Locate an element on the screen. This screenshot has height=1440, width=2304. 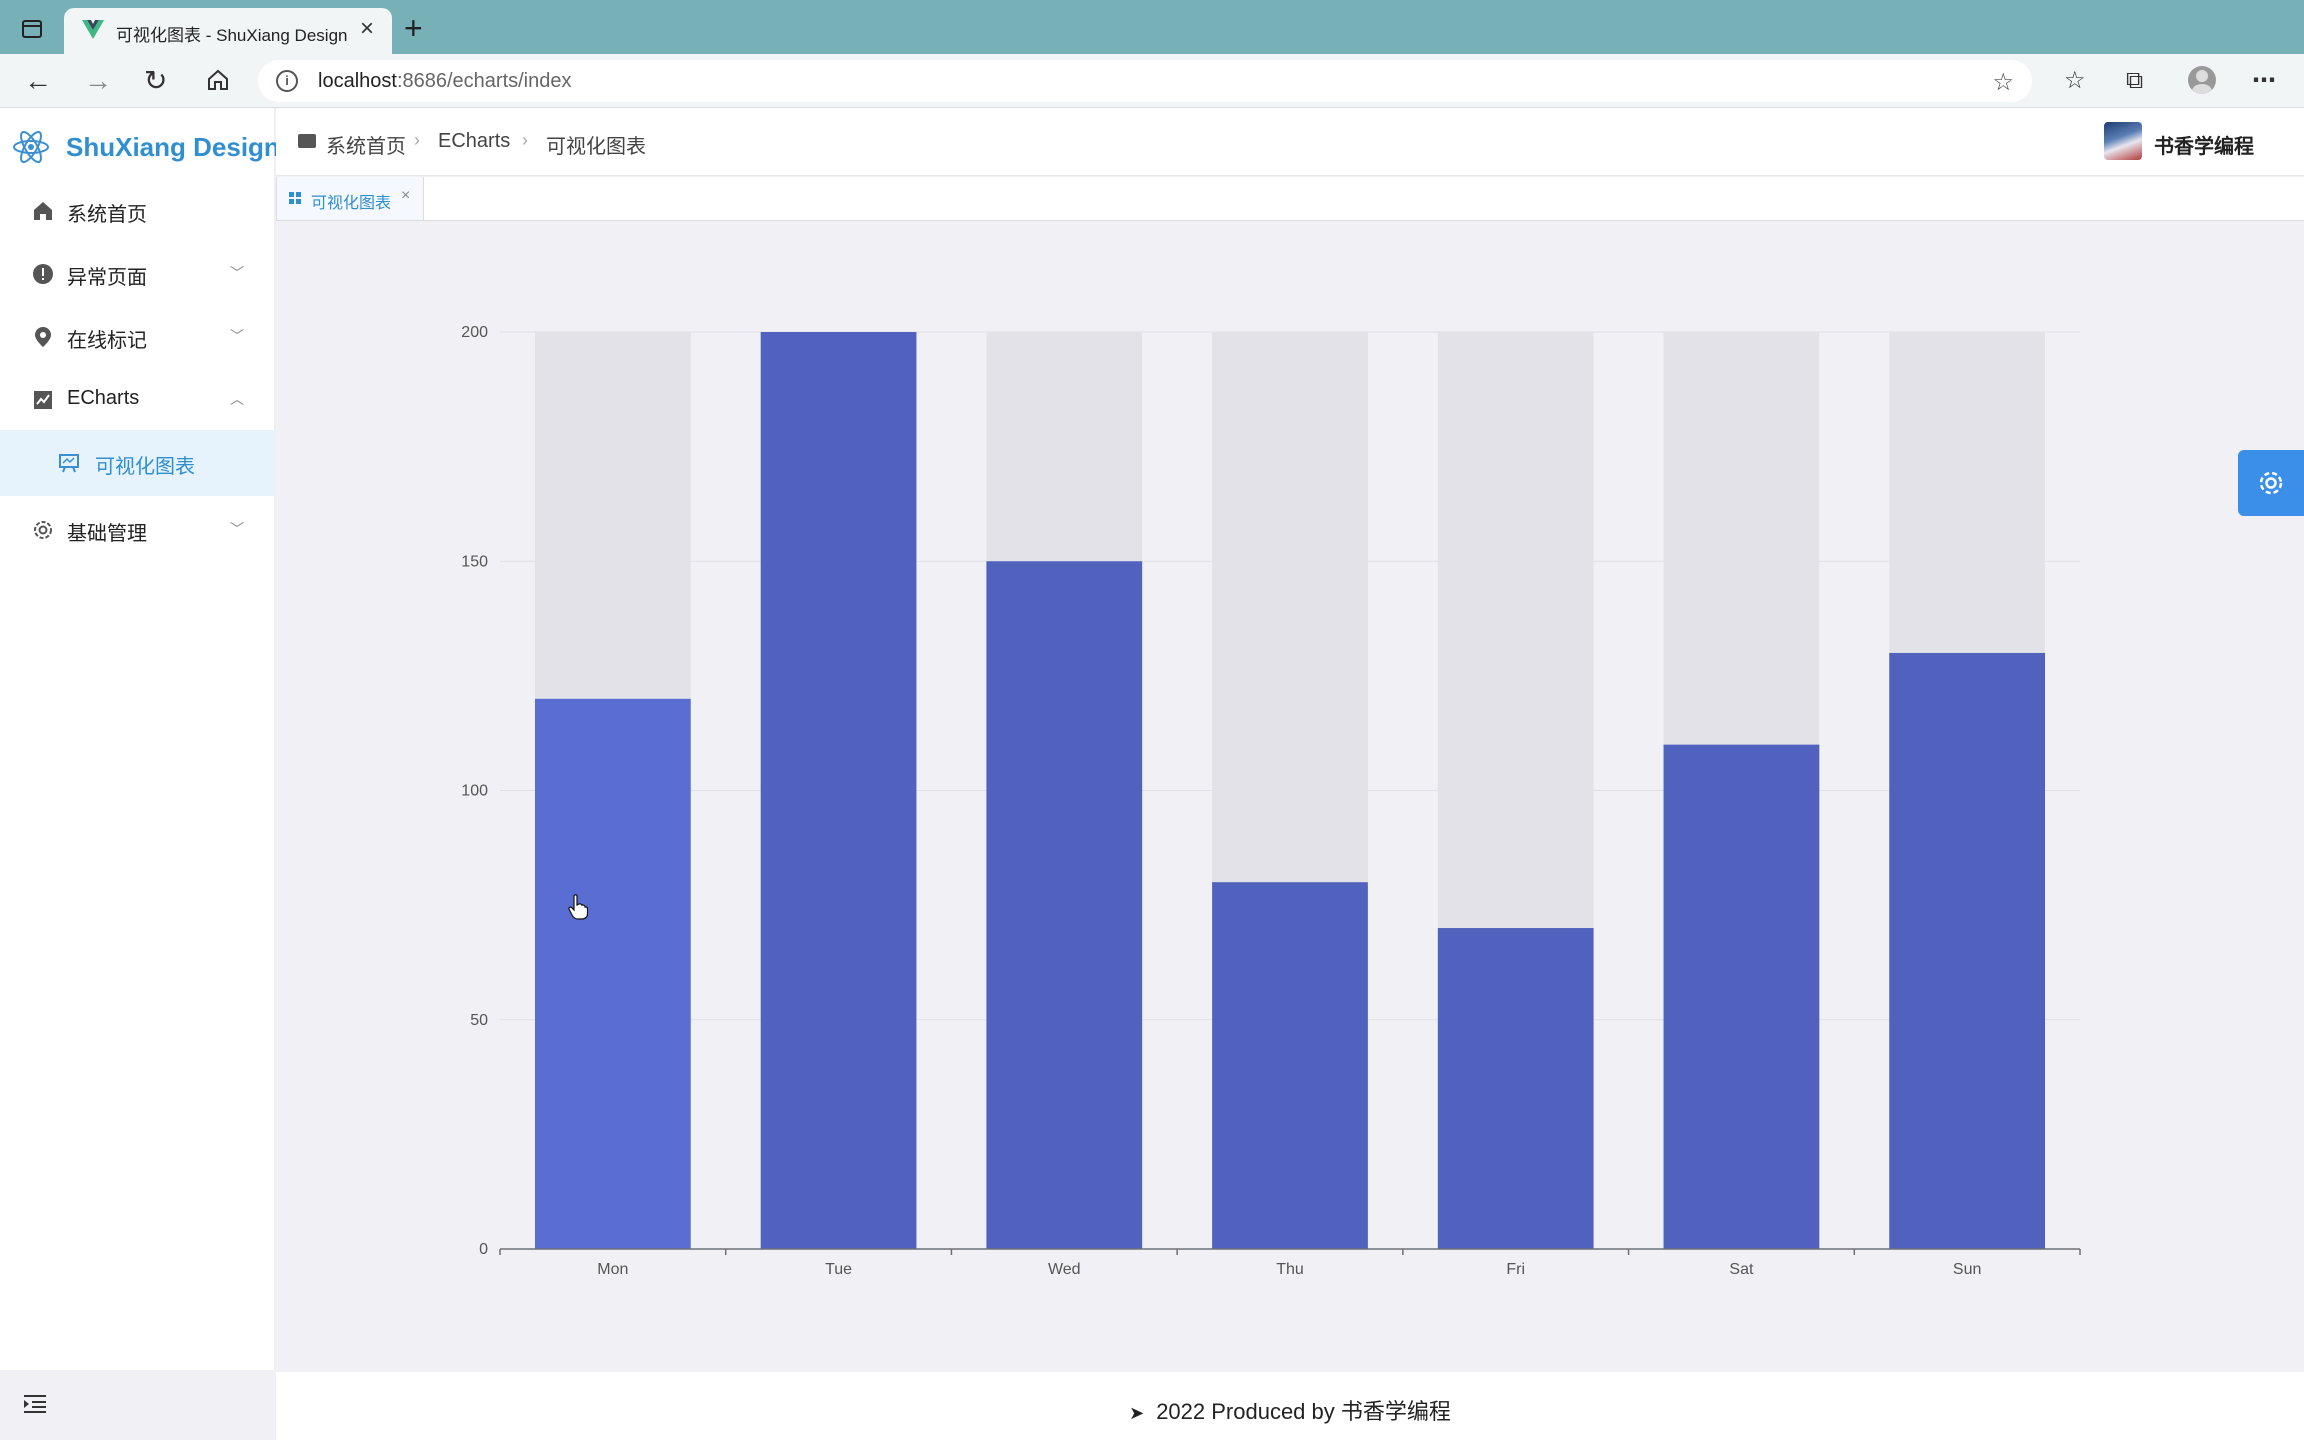
chevron-up-icon: ︿ is located at coordinates (237, 399).